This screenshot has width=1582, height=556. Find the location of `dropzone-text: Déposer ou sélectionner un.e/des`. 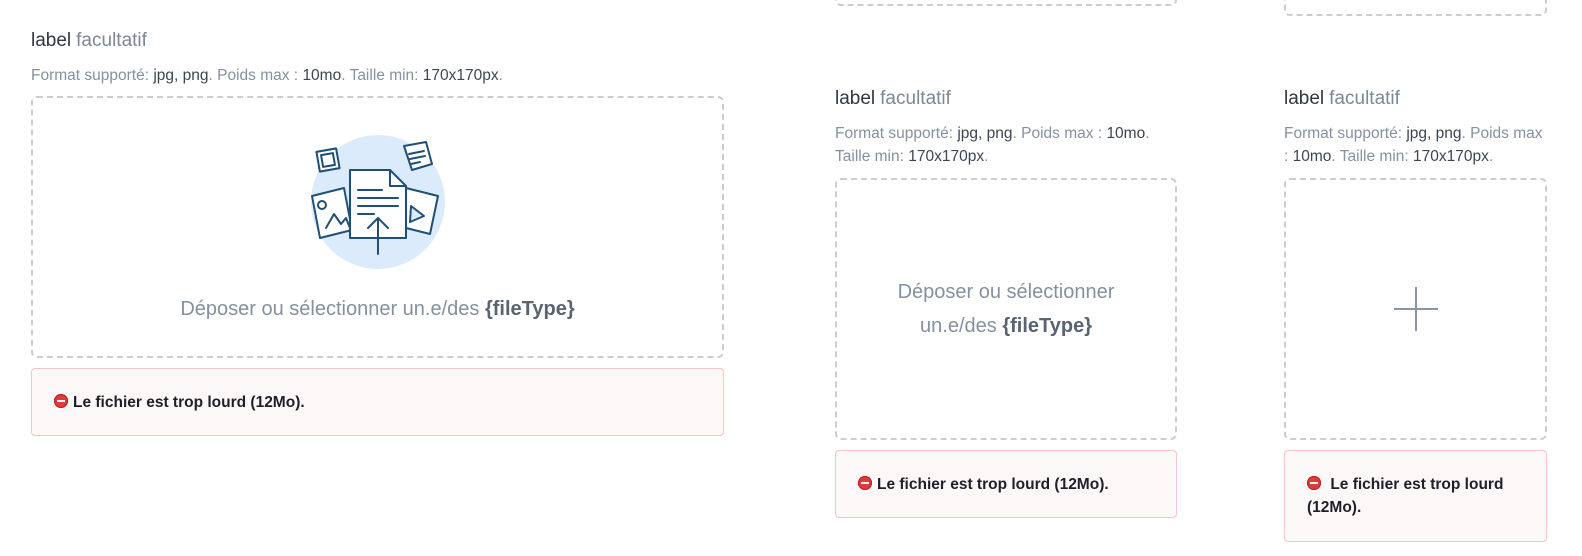

dropzone-text: Déposer ou sélectionner un.e/des is located at coordinates (330, 309).